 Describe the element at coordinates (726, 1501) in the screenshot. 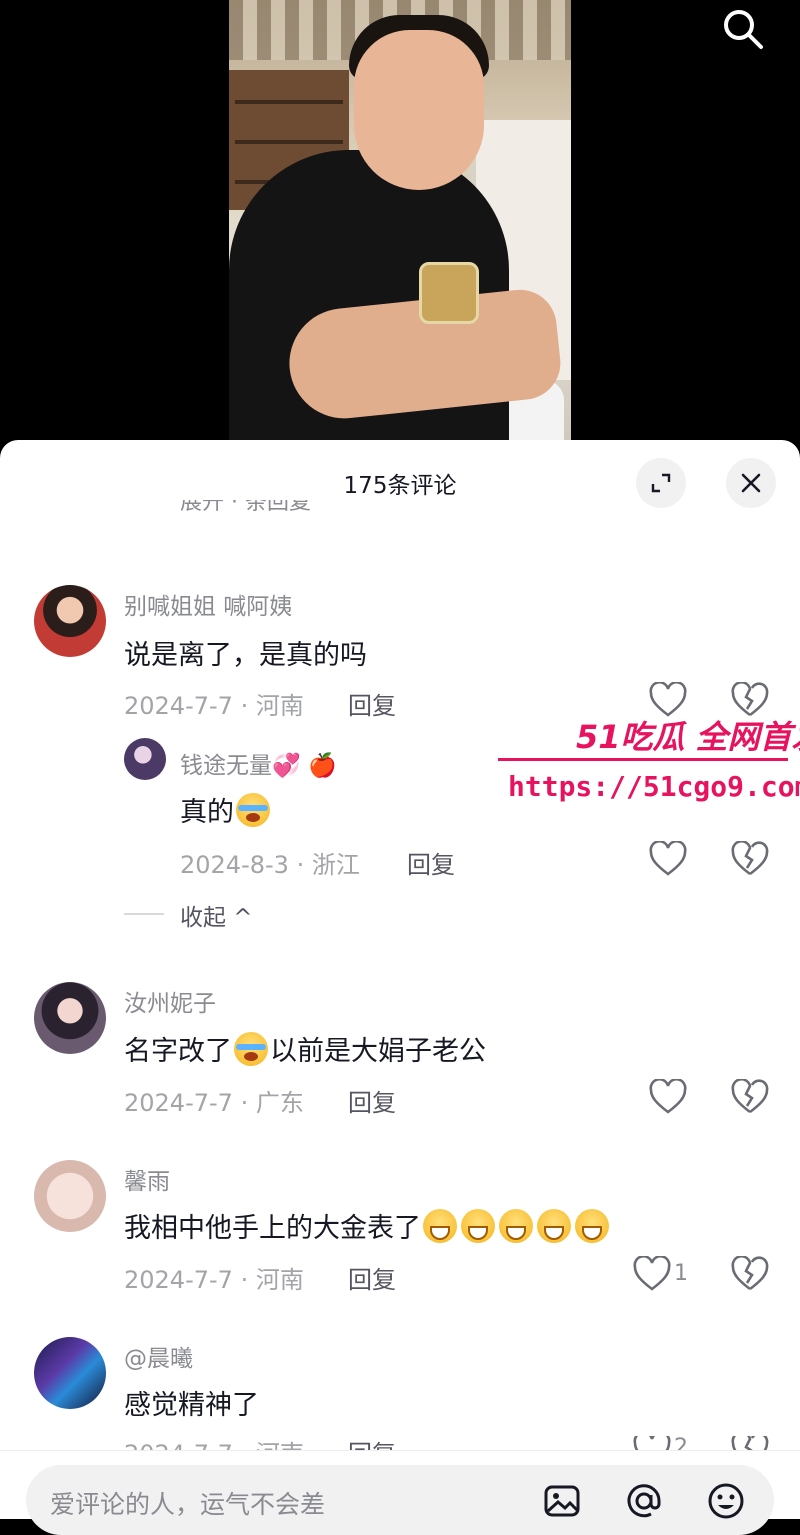

I see `emoji-icon` at that location.